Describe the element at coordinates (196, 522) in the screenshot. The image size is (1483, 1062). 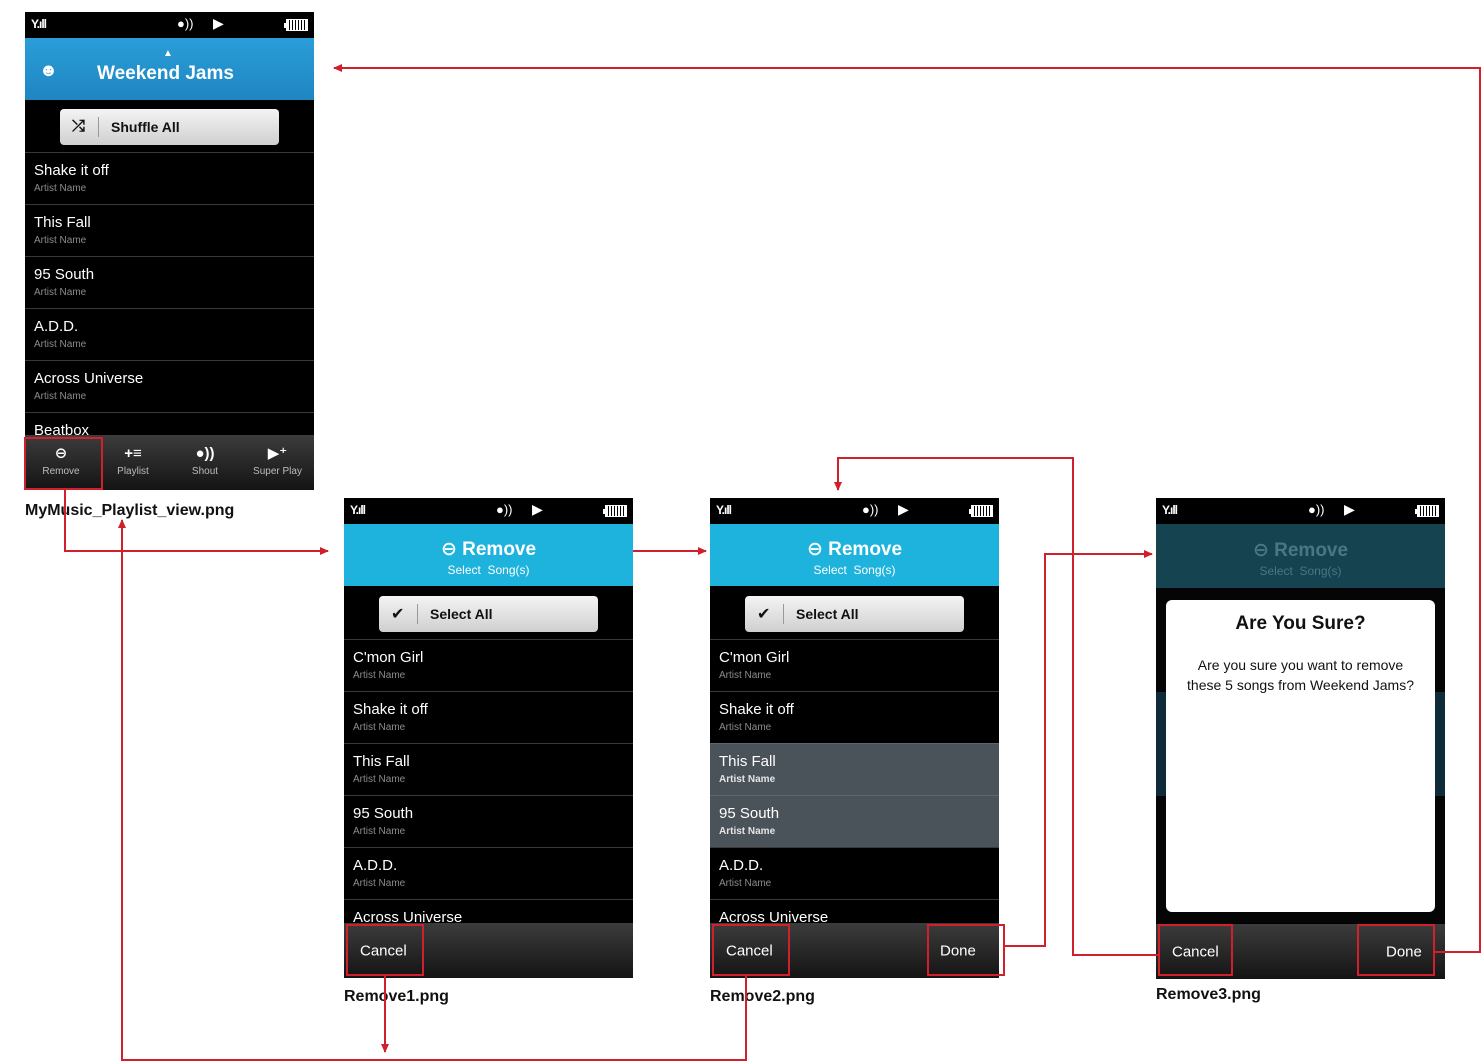
I see `arrow-remove-to-remove1` at that location.